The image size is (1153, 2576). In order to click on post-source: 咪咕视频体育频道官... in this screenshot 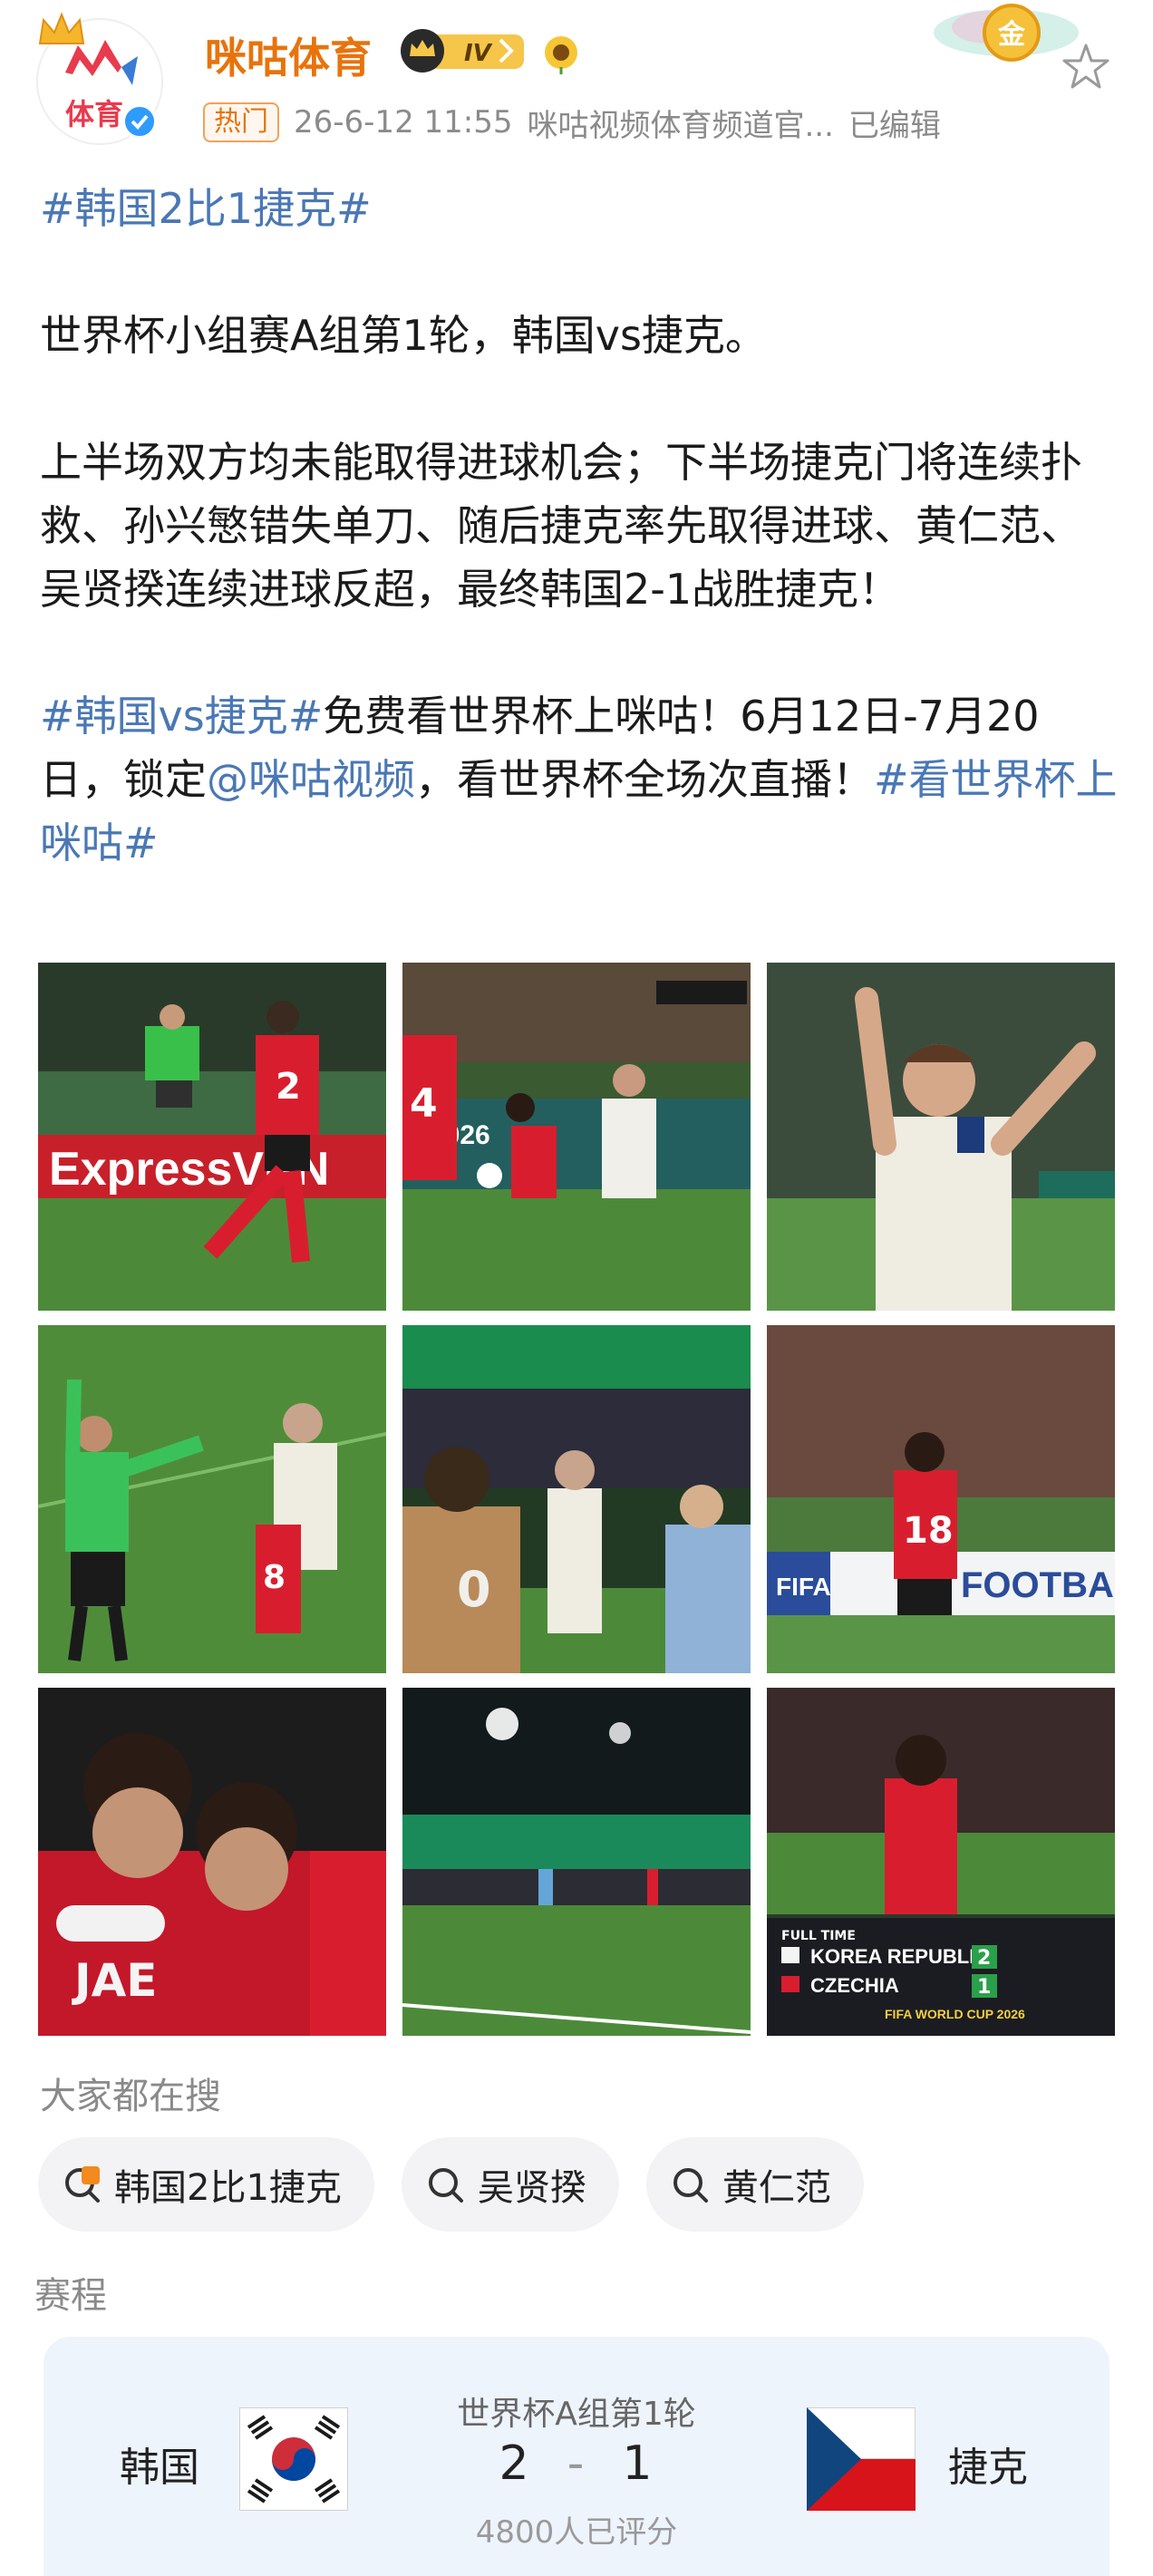, I will do `click(681, 123)`.